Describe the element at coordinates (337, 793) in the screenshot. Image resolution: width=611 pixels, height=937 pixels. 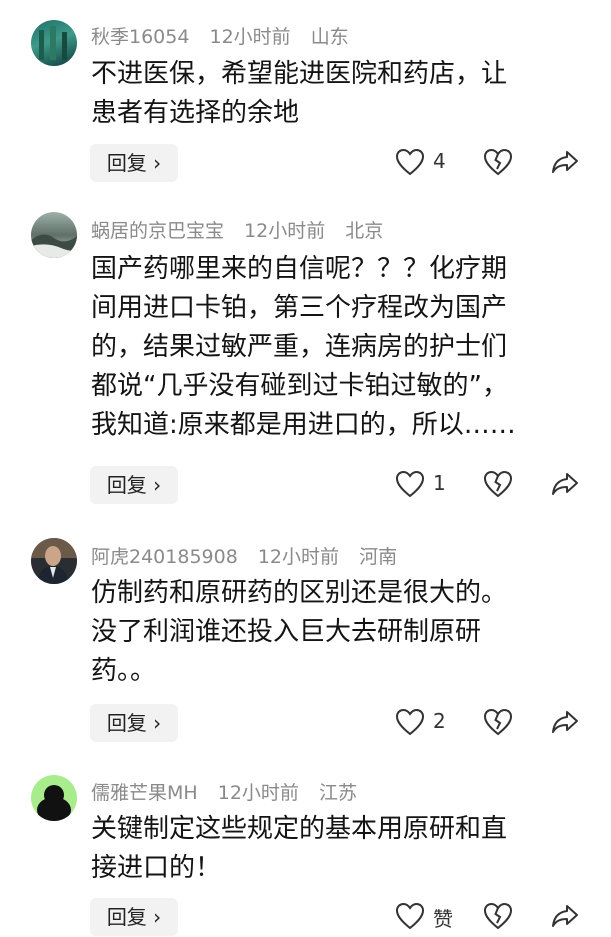
I see `location: 江苏` at that location.